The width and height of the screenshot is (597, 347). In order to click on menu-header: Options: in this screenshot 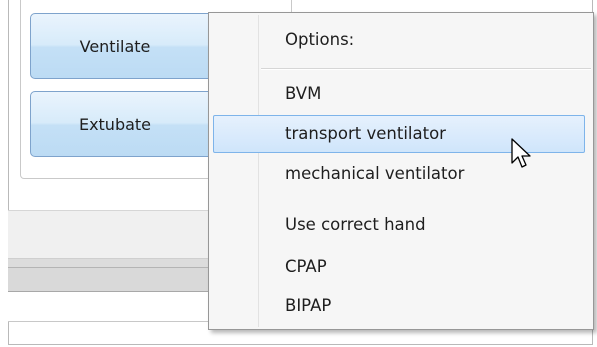, I will do `click(320, 39)`.